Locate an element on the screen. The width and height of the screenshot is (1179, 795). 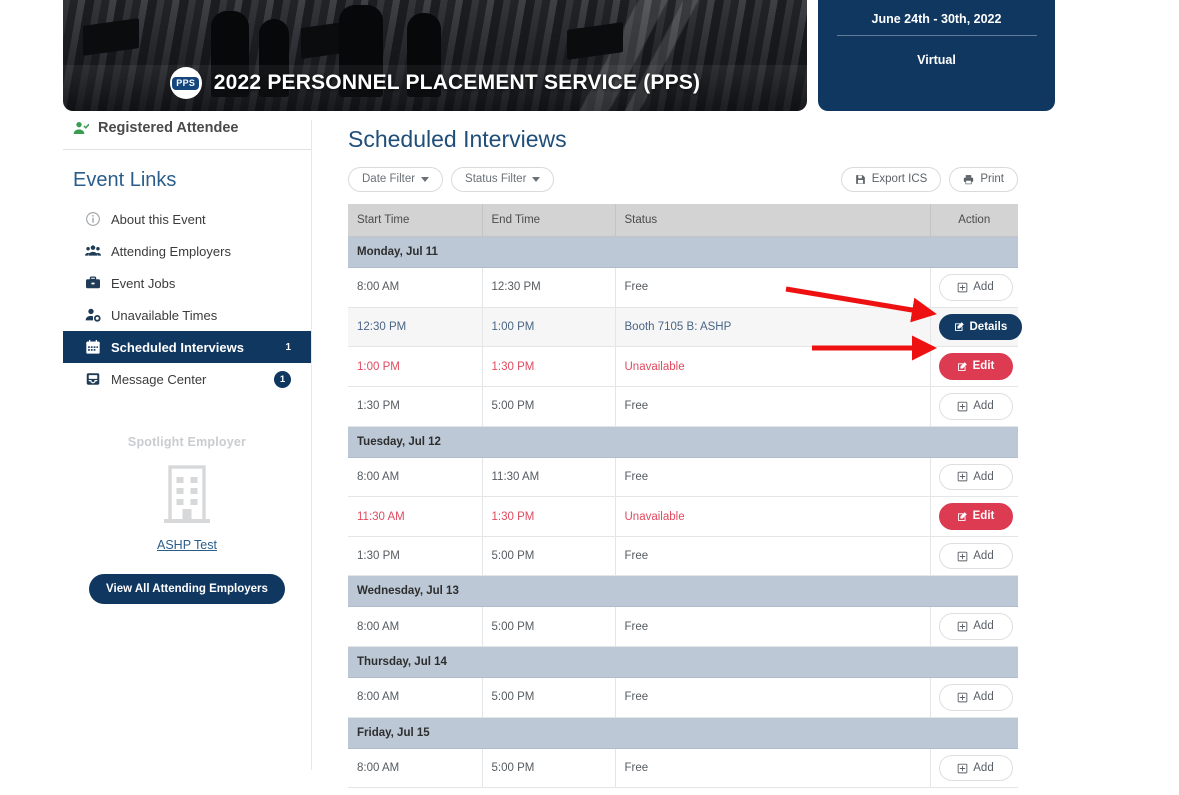
sidebar-item-label: Message Center is located at coordinates (159, 379).